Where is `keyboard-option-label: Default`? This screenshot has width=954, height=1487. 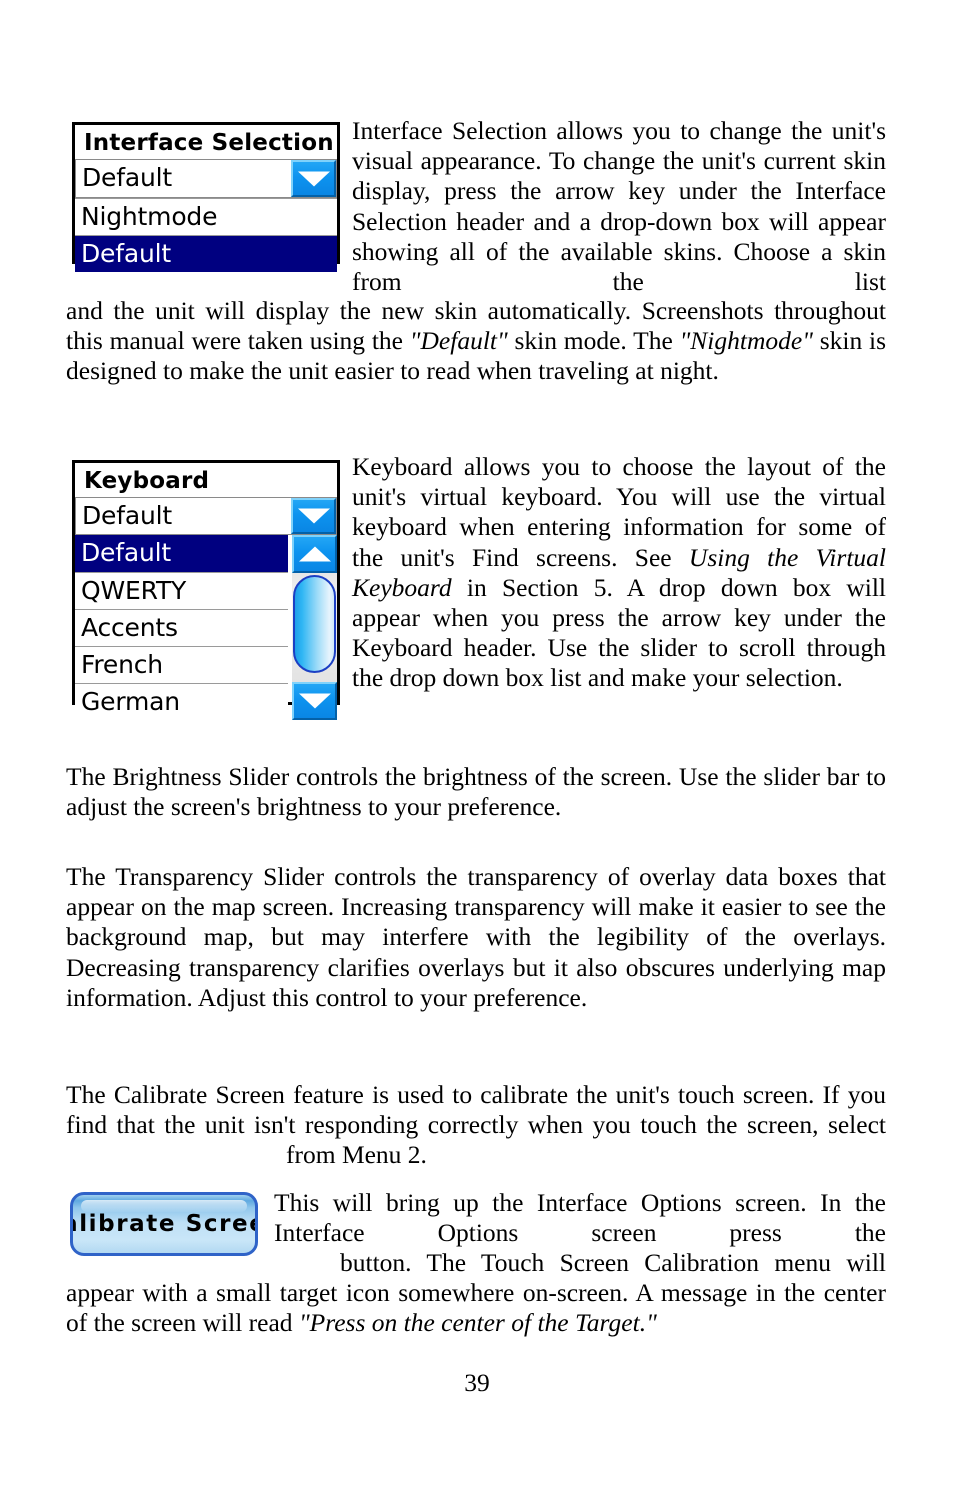
keyboard-option-label: Default is located at coordinates (126, 552).